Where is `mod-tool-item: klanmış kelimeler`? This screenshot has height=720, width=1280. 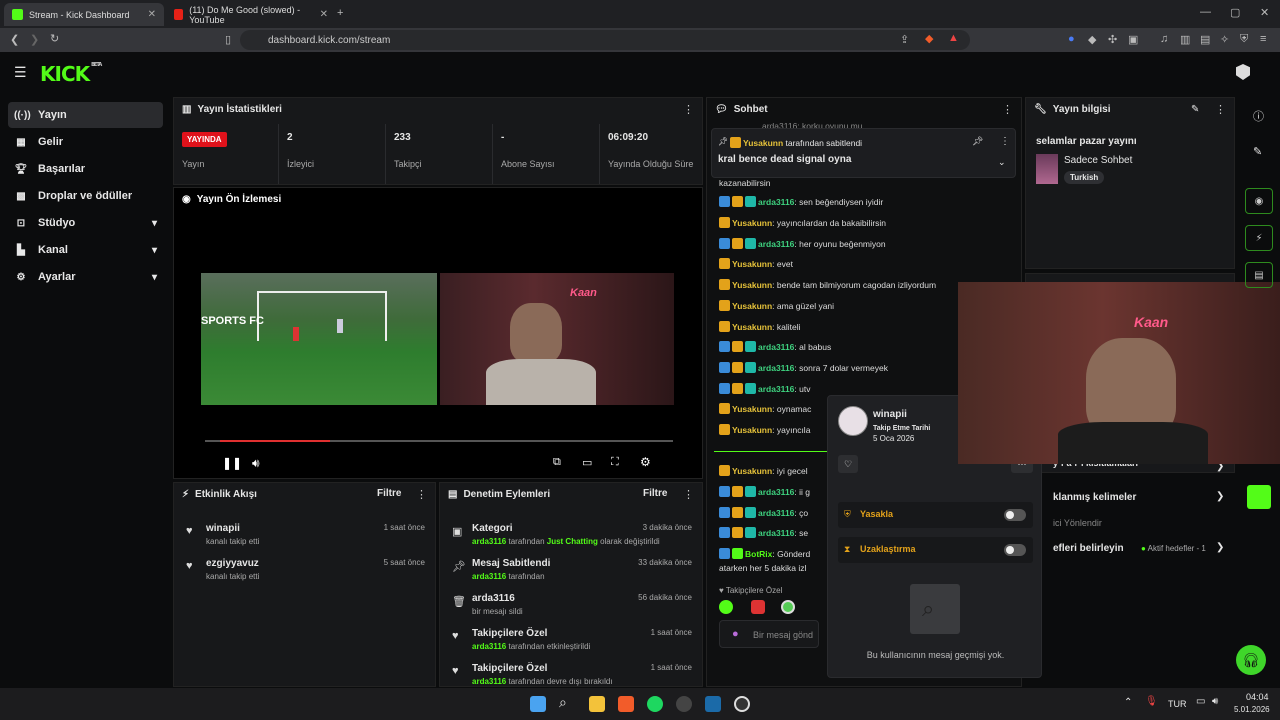
mod-tool-item: klanmış kelimeler is located at coordinates (1094, 497).